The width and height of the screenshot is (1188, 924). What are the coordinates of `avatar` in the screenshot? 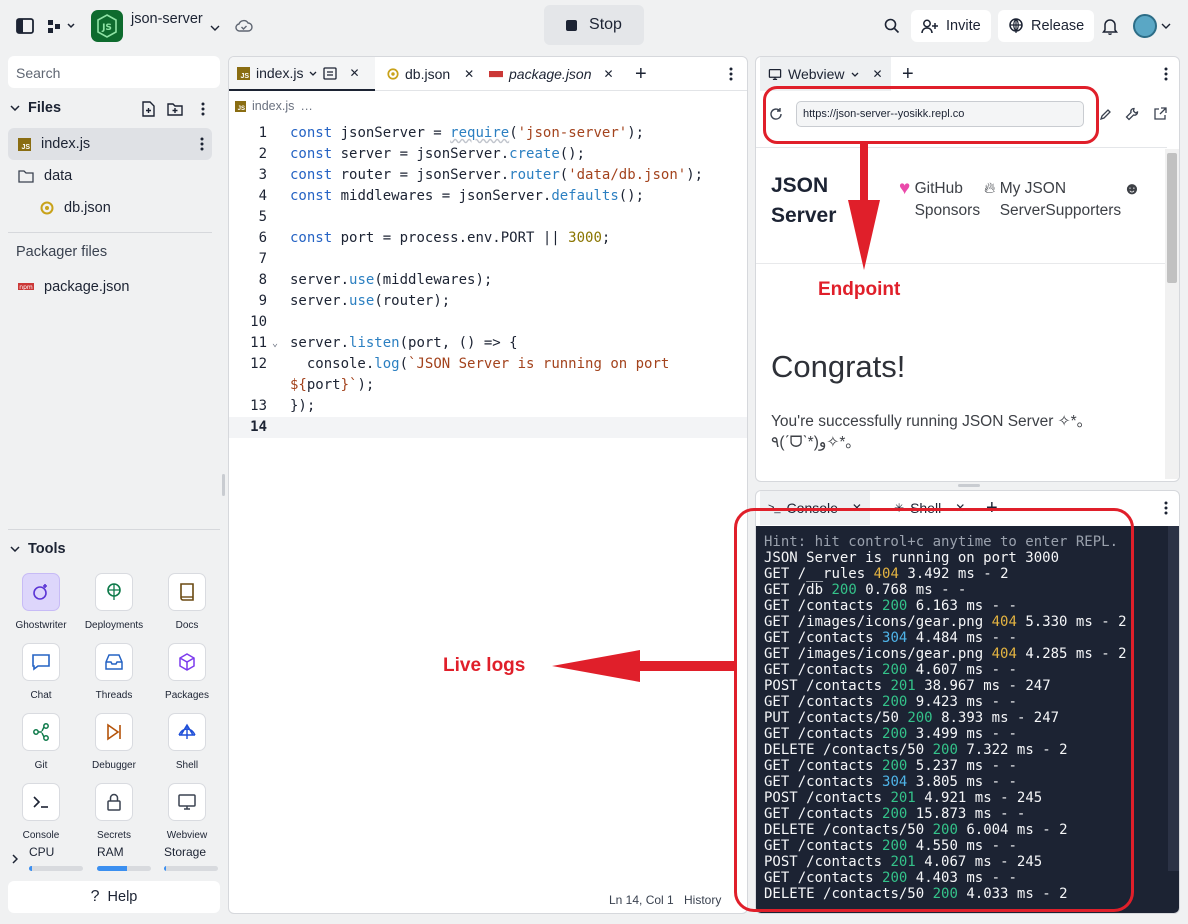 It's located at (1145, 26).